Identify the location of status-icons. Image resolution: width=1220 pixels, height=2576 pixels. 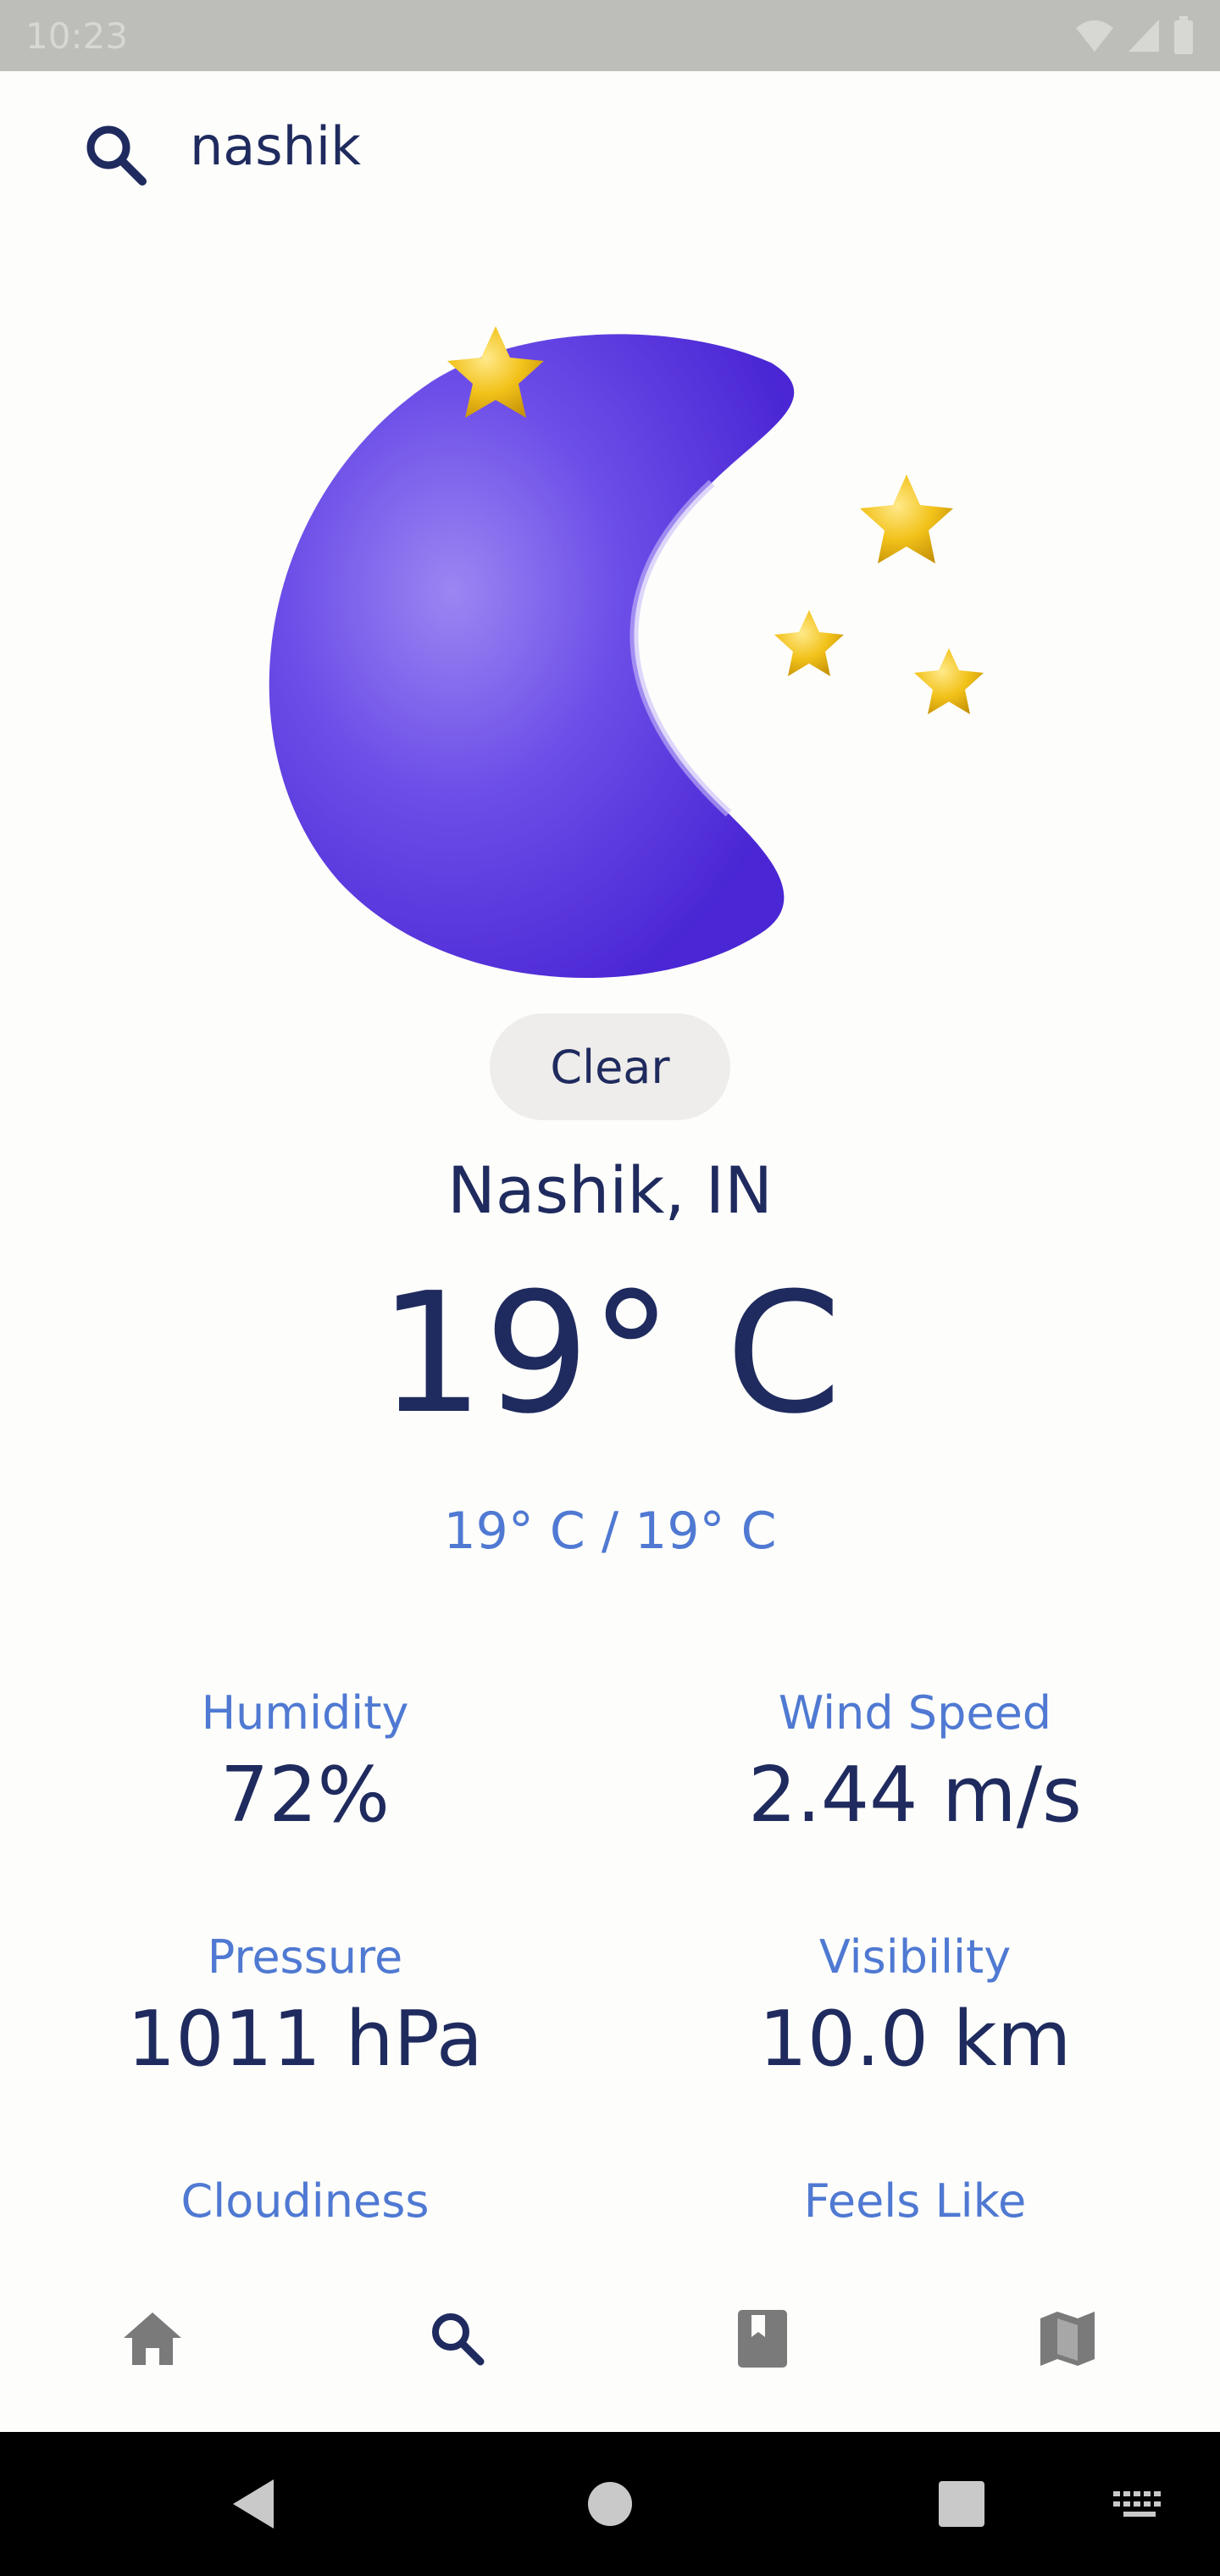
(1134, 35).